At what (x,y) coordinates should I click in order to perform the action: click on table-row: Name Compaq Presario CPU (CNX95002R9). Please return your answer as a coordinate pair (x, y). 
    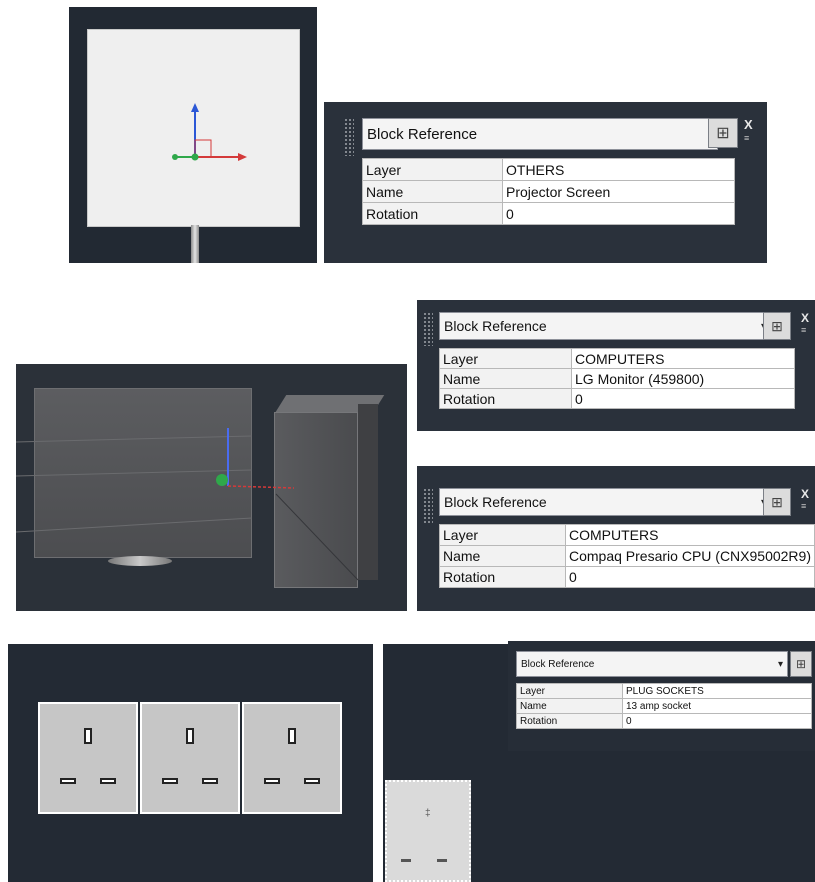
    Looking at the image, I should click on (627, 556).